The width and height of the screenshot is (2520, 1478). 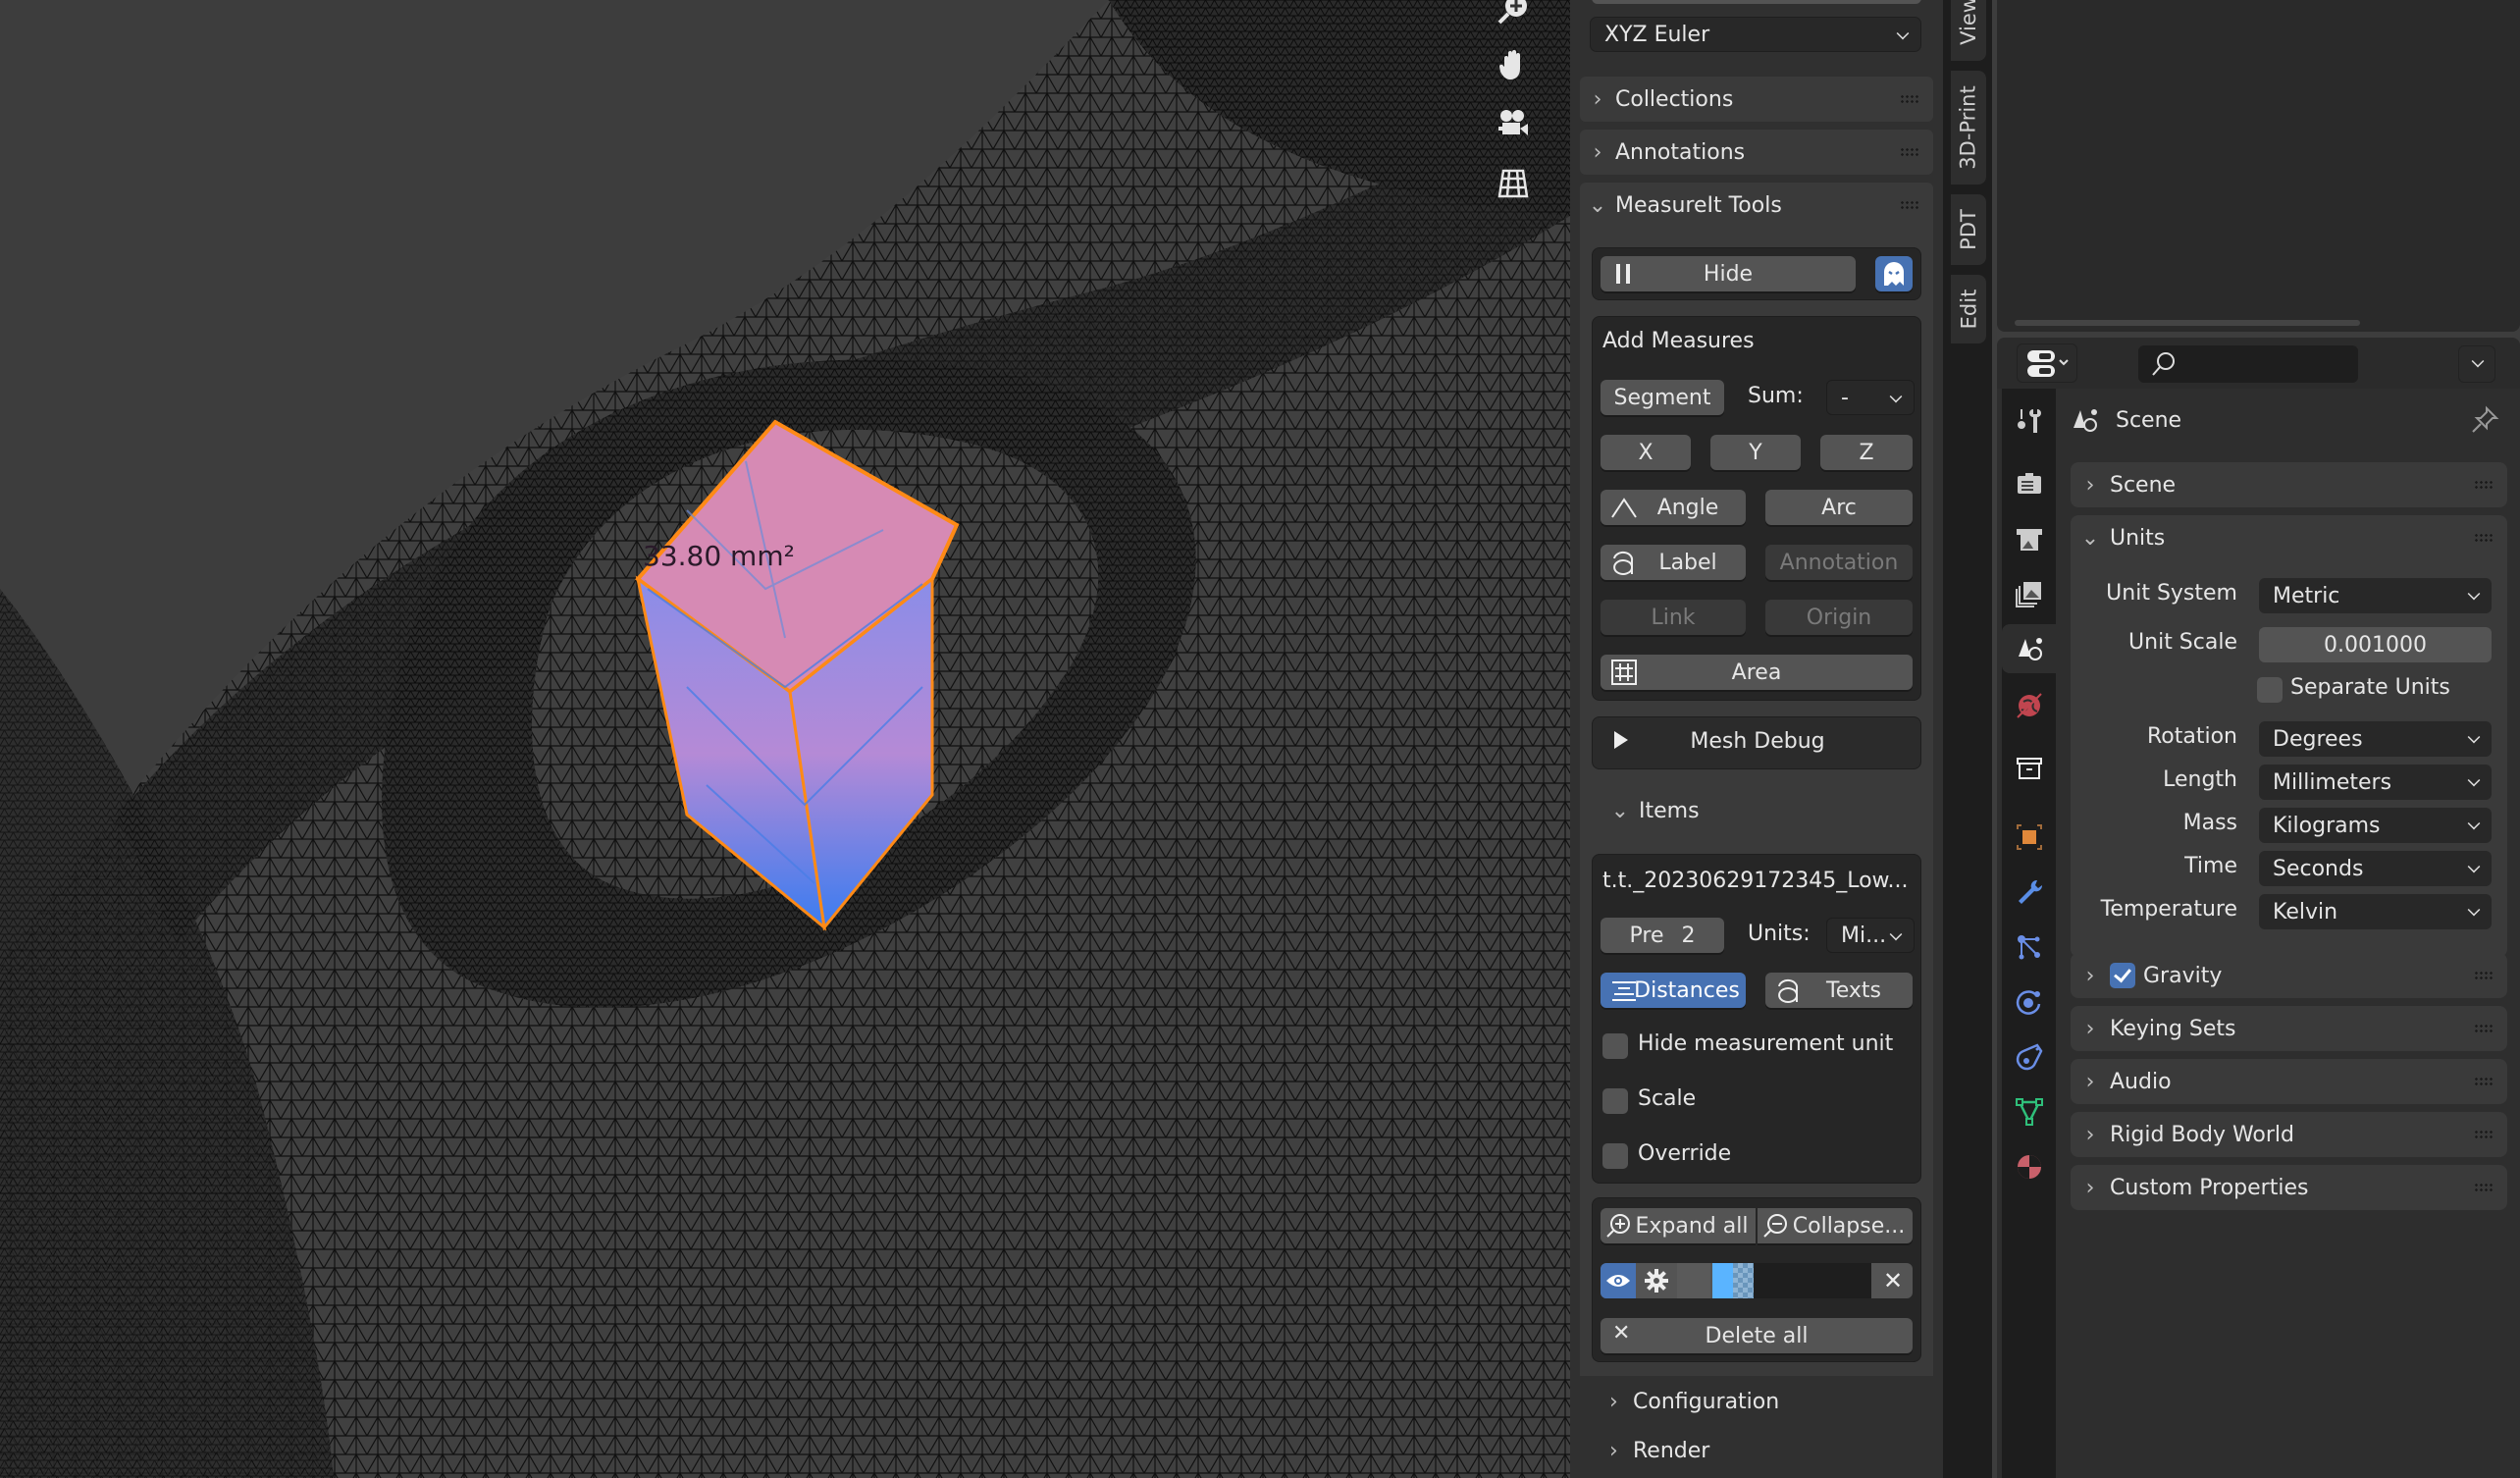 I want to click on scale-checkbox, so click(x=1615, y=1101).